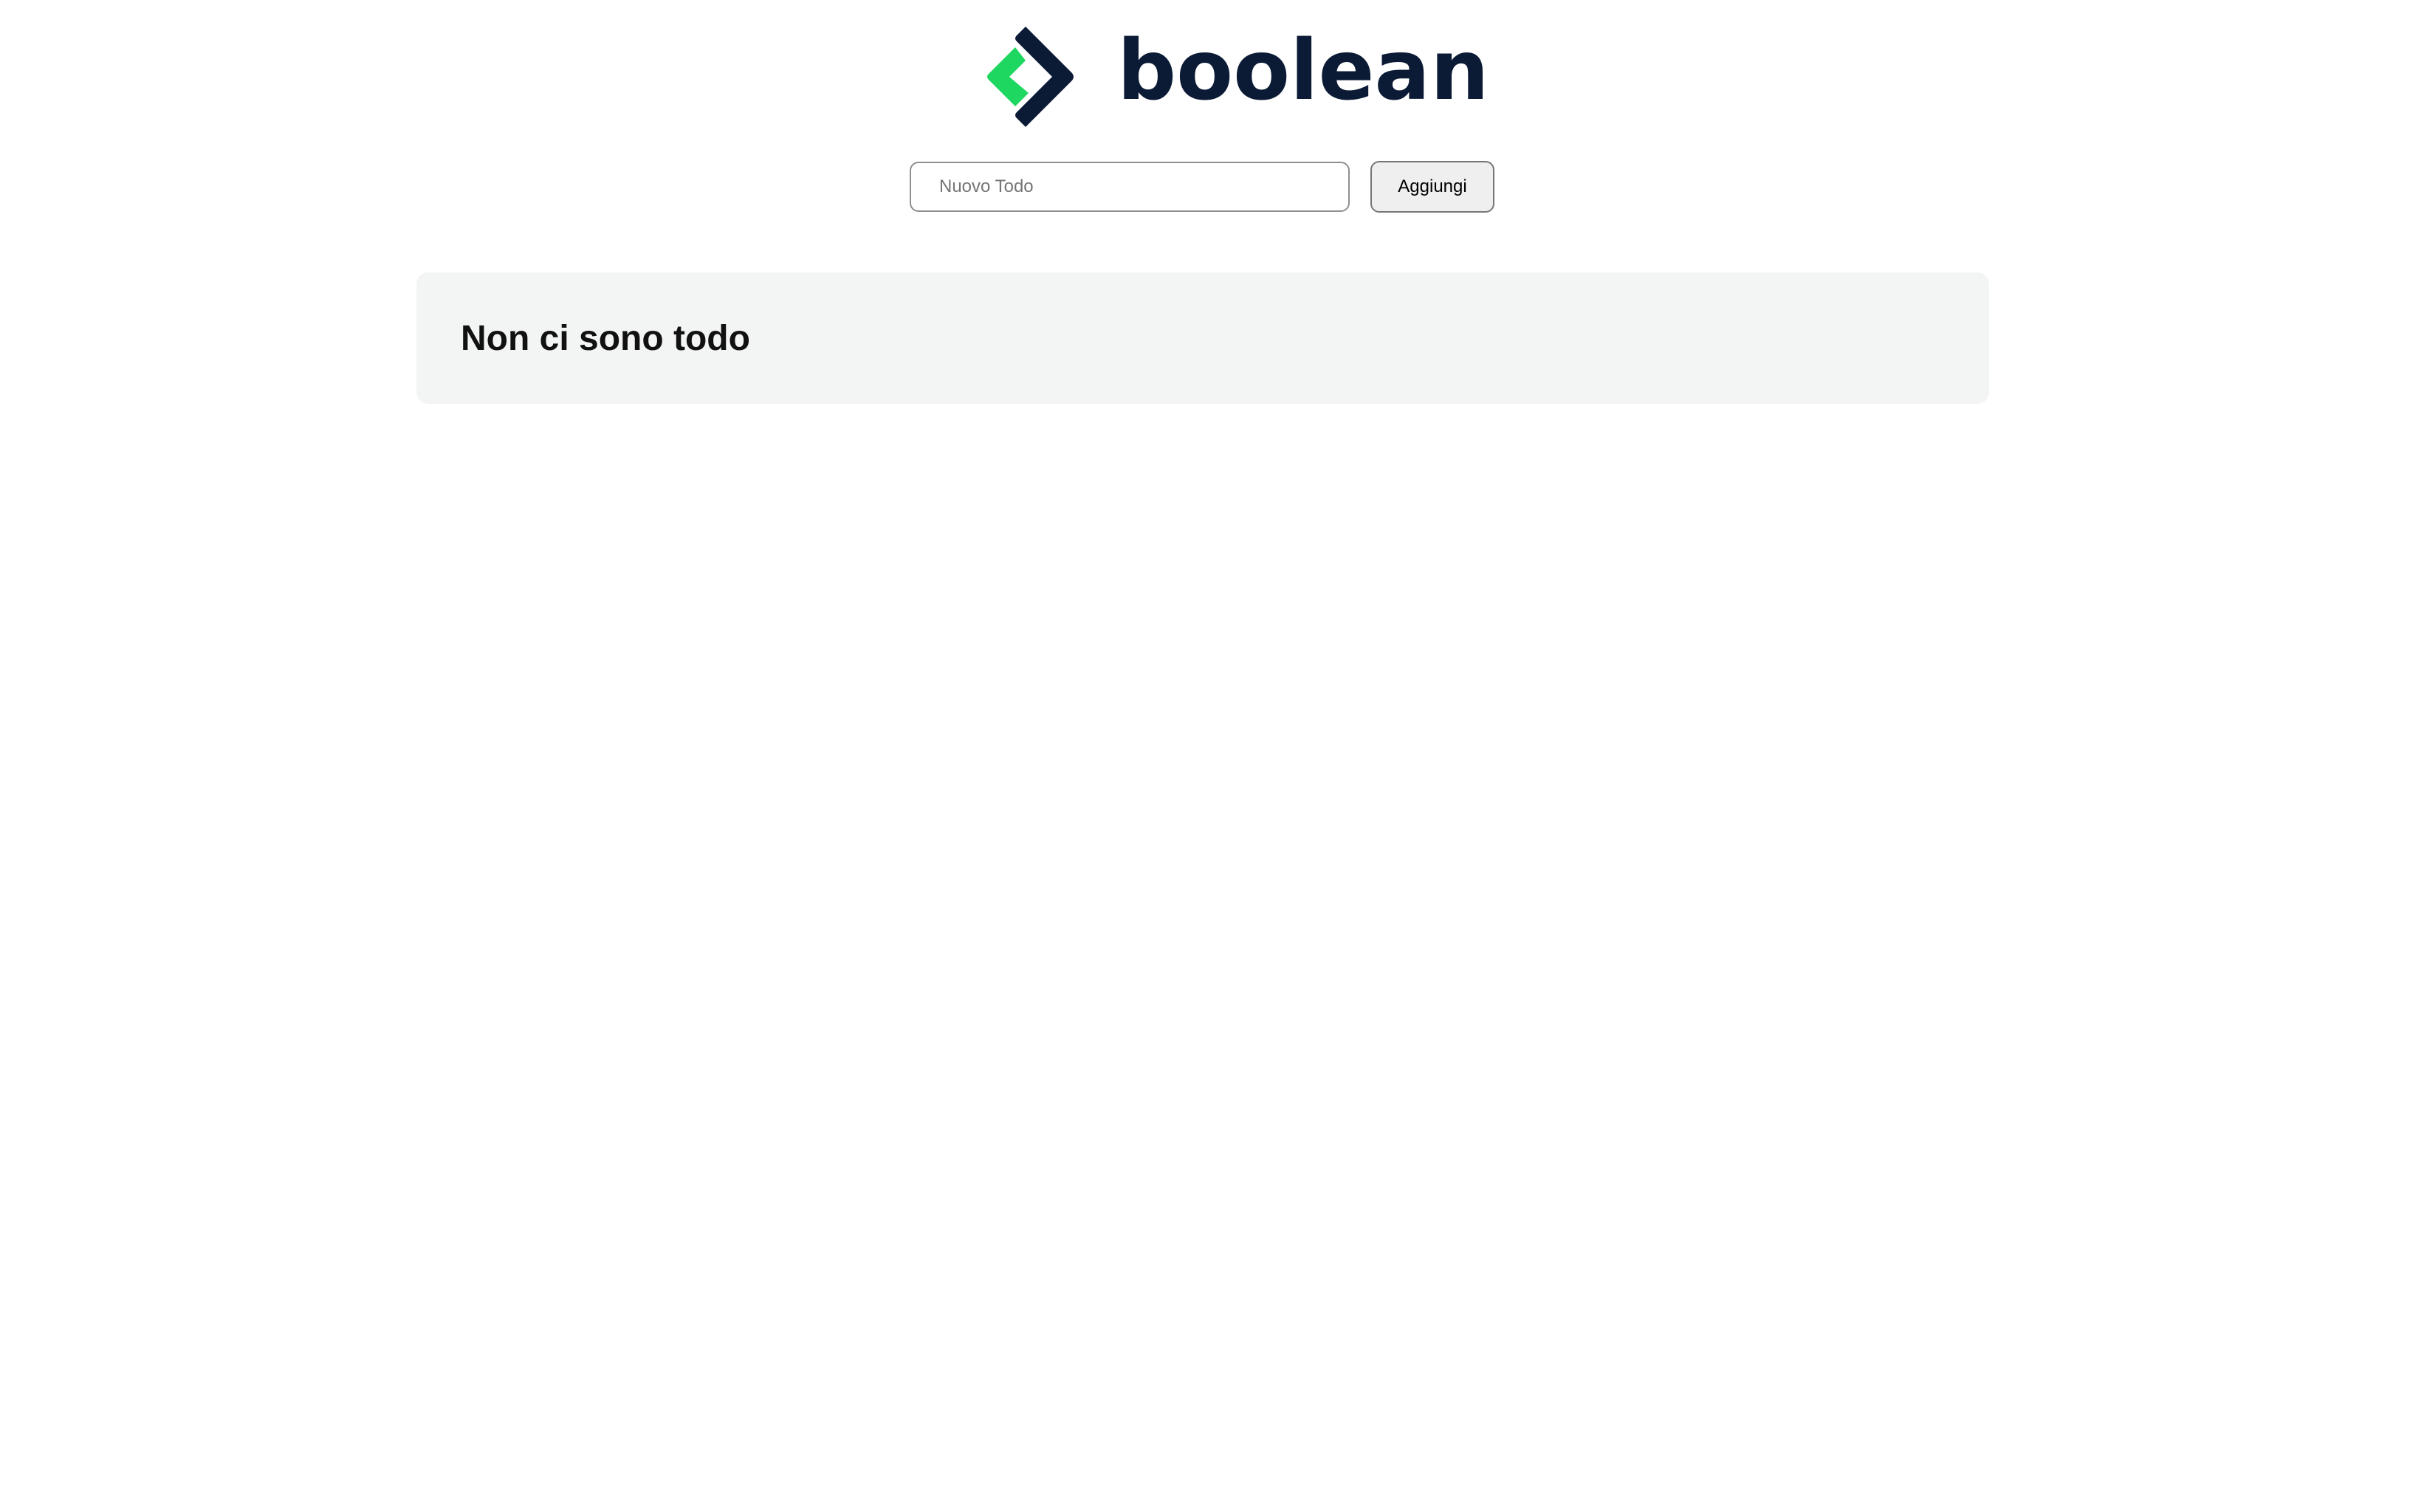 The width and height of the screenshot is (2410, 1512). Describe the element at coordinates (1030, 77) in the screenshot. I see `boolean-logo-icon` at that location.